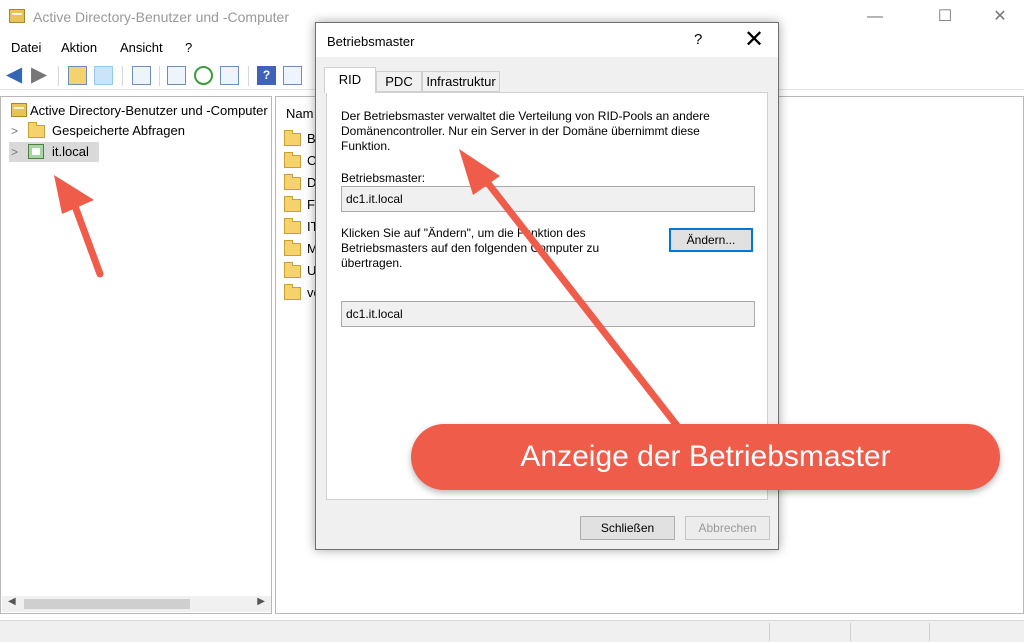 The image size is (1024, 642). I want to click on dialog-close-button: ✕, so click(754, 40).